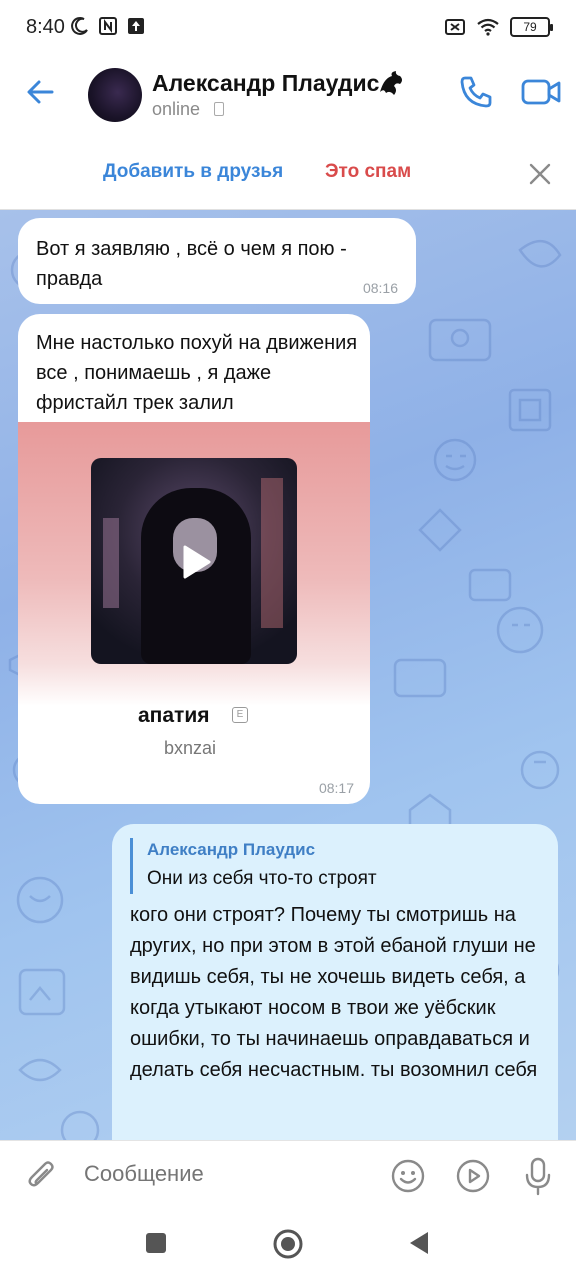 The height and width of the screenshot is (1280, 576). Describe the element at coordinates (473, 1176) in the screenshot. I see `video-message-icon` at that location.